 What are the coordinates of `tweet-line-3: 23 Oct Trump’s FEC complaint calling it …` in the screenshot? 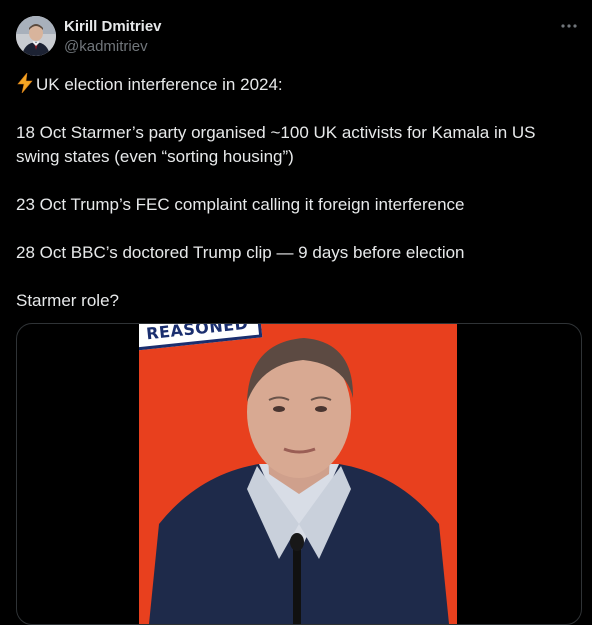 It's located at (240, 204).